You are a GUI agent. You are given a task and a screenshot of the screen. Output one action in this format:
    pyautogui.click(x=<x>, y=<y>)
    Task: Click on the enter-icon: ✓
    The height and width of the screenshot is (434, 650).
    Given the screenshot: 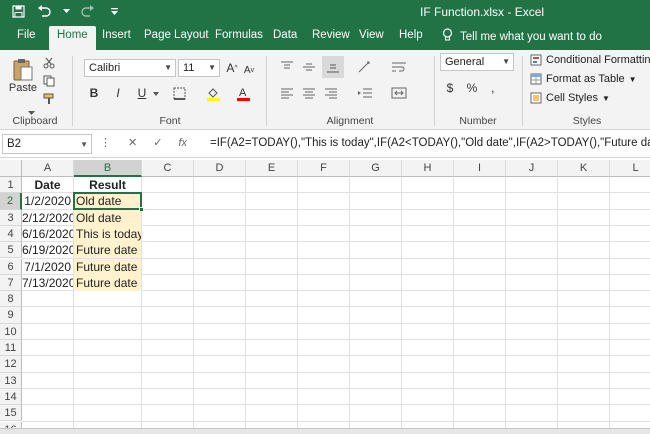 What is the action you would take?
    pyautogui.click(x=157, y=142)
    